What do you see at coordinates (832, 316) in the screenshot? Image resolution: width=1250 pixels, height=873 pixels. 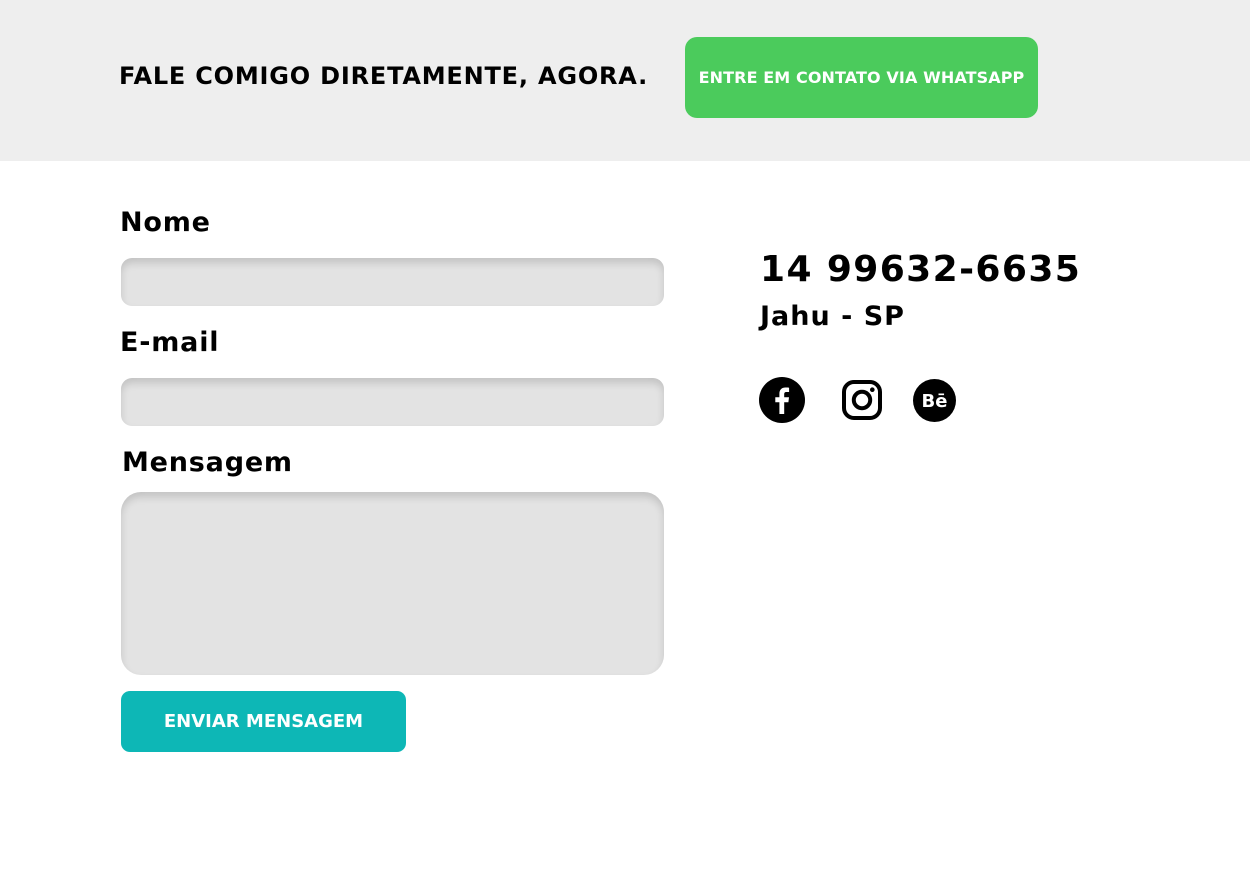 I see `location-text: Jahu - SP` at bounding box center [832, 316].